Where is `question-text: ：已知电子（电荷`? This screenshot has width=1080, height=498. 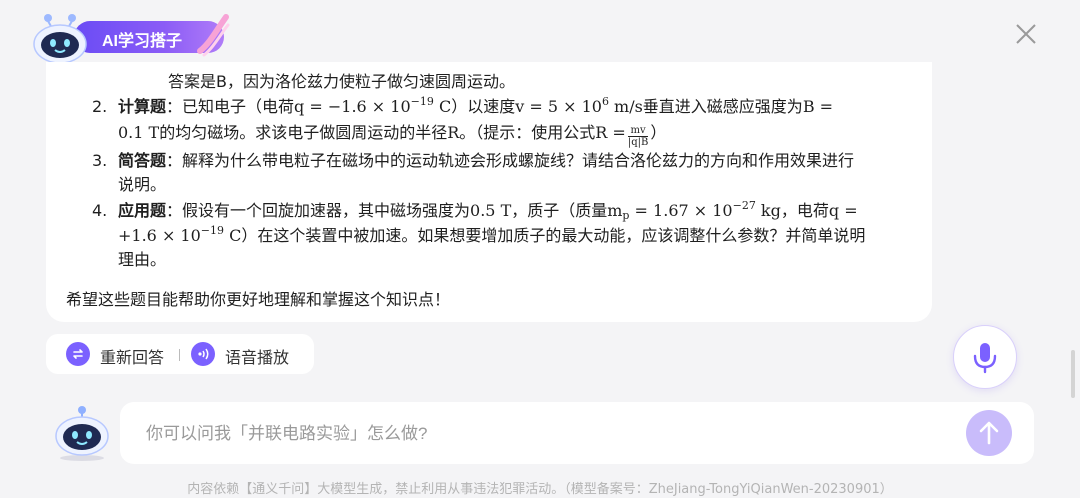 question-text: ：已知电子（电荷 is located at coordinates (230, 106).